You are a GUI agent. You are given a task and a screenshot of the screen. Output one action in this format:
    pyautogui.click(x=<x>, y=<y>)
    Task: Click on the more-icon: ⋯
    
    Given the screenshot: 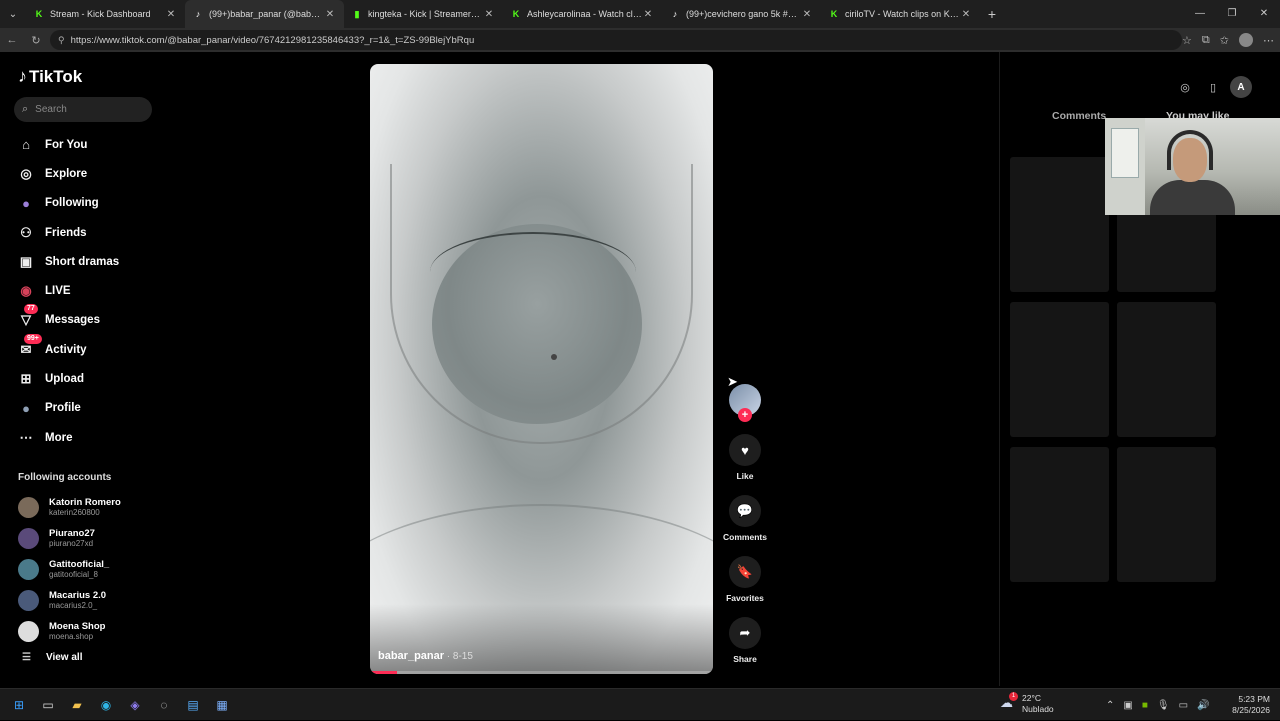 What is the action you would take?
    pyautogui.click(x=26, y=437)
    